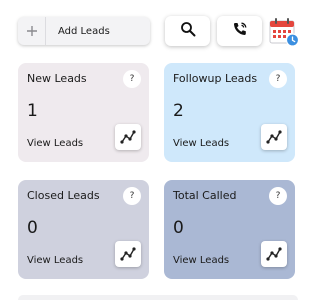  I want to click on card-title: Closed Leads, so click(63, 195).